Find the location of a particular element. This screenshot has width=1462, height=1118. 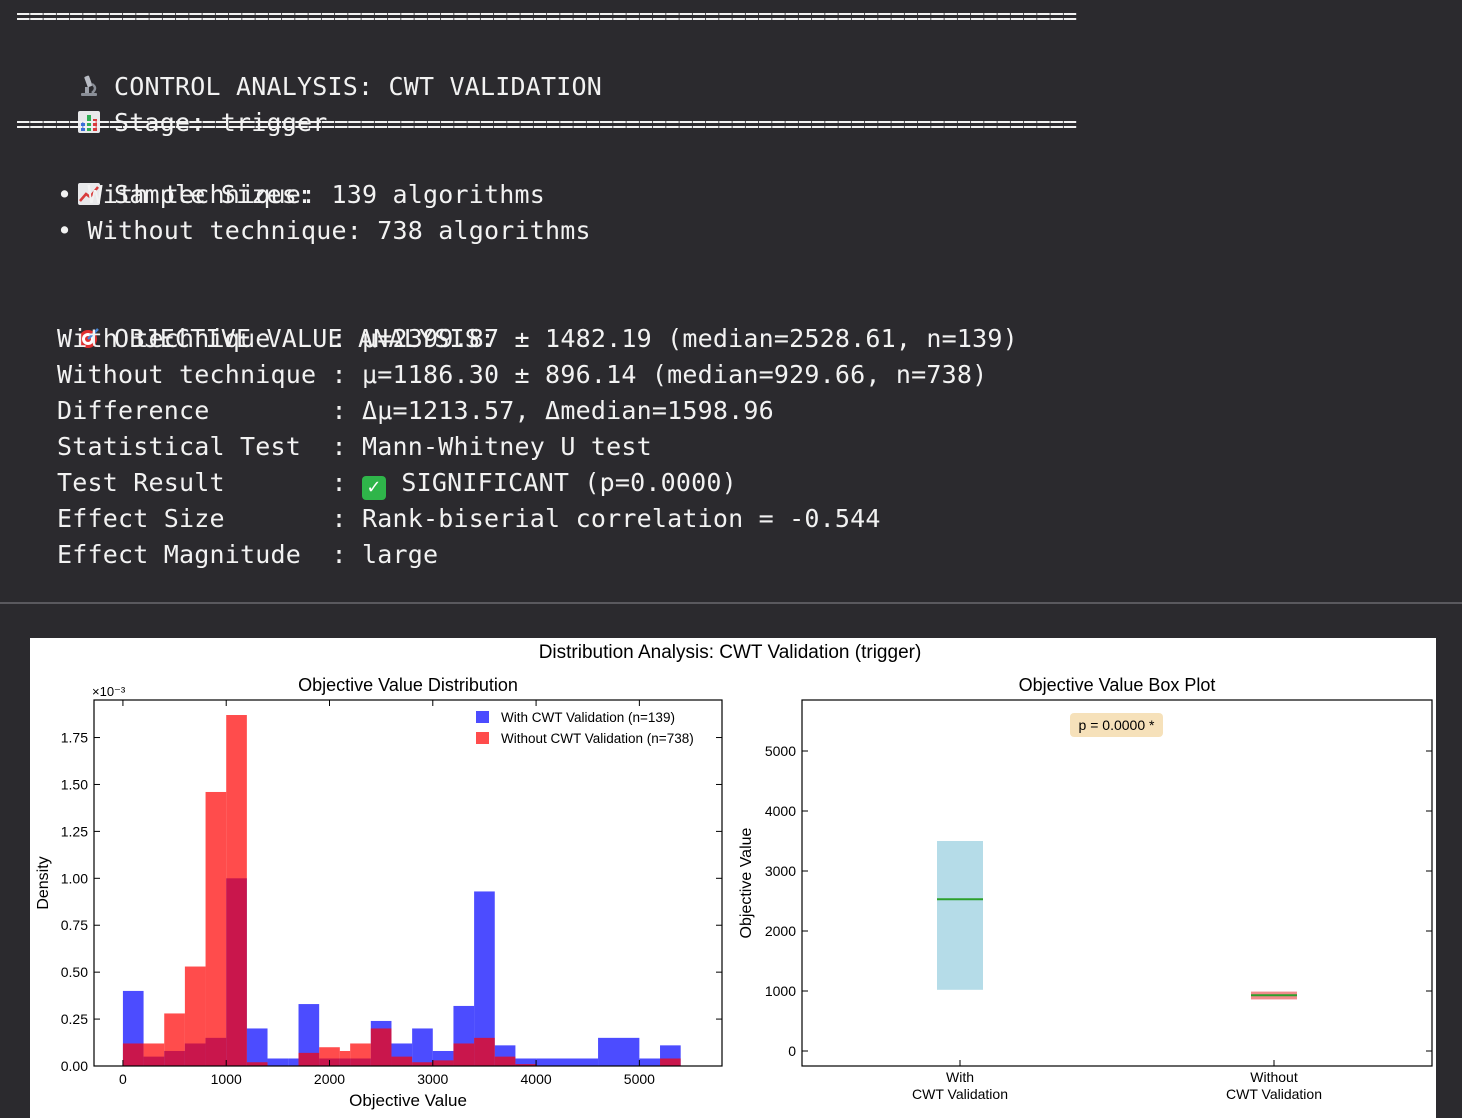

header-stage-line: Stage: trigger is located at coordinates (172, 103).